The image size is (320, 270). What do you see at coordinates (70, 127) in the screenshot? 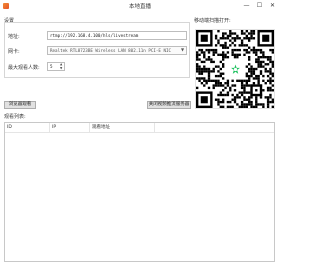
I see `column-header-ip: IP` at bounding box center [70, 127].